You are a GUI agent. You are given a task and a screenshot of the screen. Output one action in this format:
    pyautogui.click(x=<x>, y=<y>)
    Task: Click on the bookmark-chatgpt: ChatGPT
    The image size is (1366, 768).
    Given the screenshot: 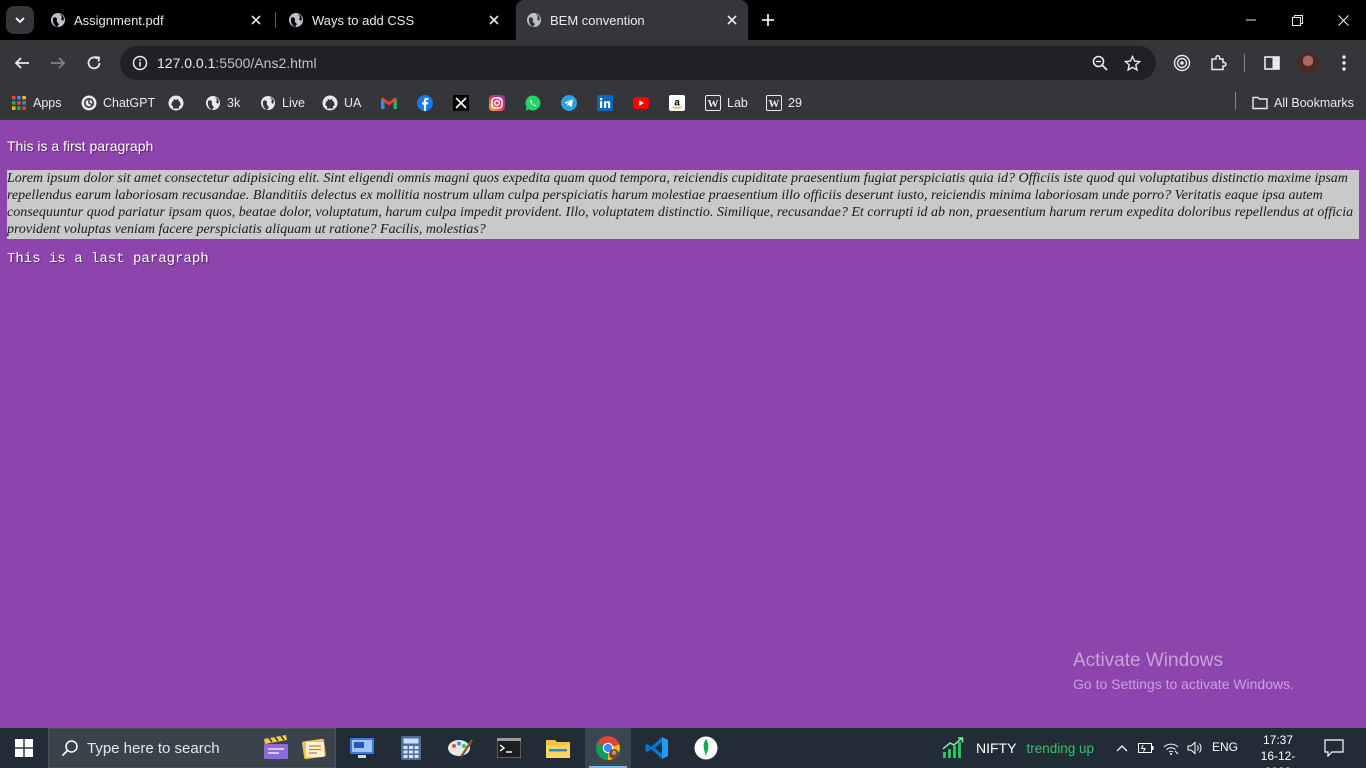 What is the action you would take?
    pyautogui.click(x=118, y=103)
    